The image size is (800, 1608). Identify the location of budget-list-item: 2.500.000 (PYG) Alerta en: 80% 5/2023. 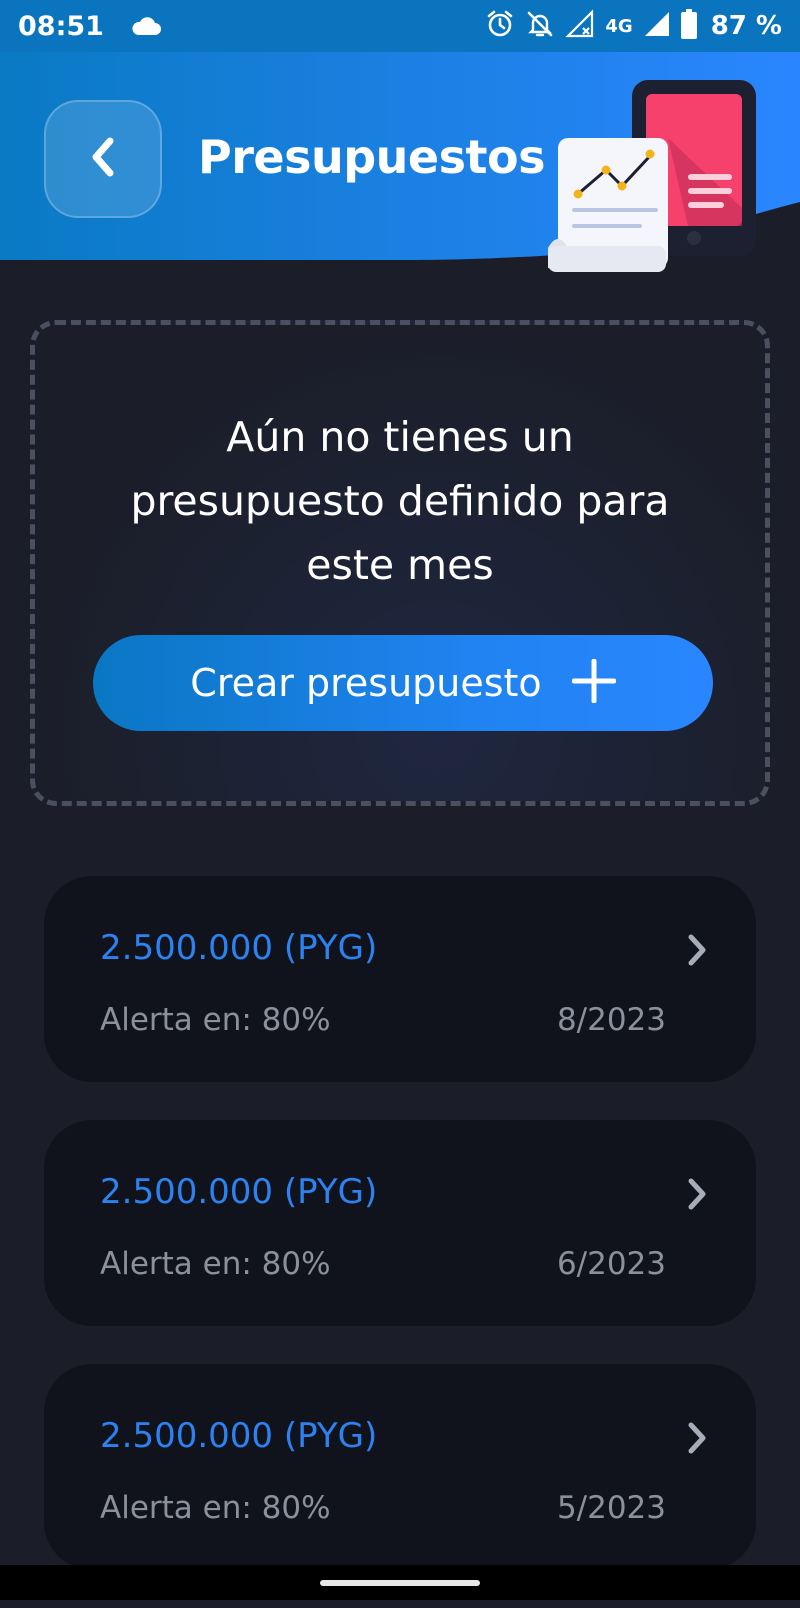
(400, 1467).